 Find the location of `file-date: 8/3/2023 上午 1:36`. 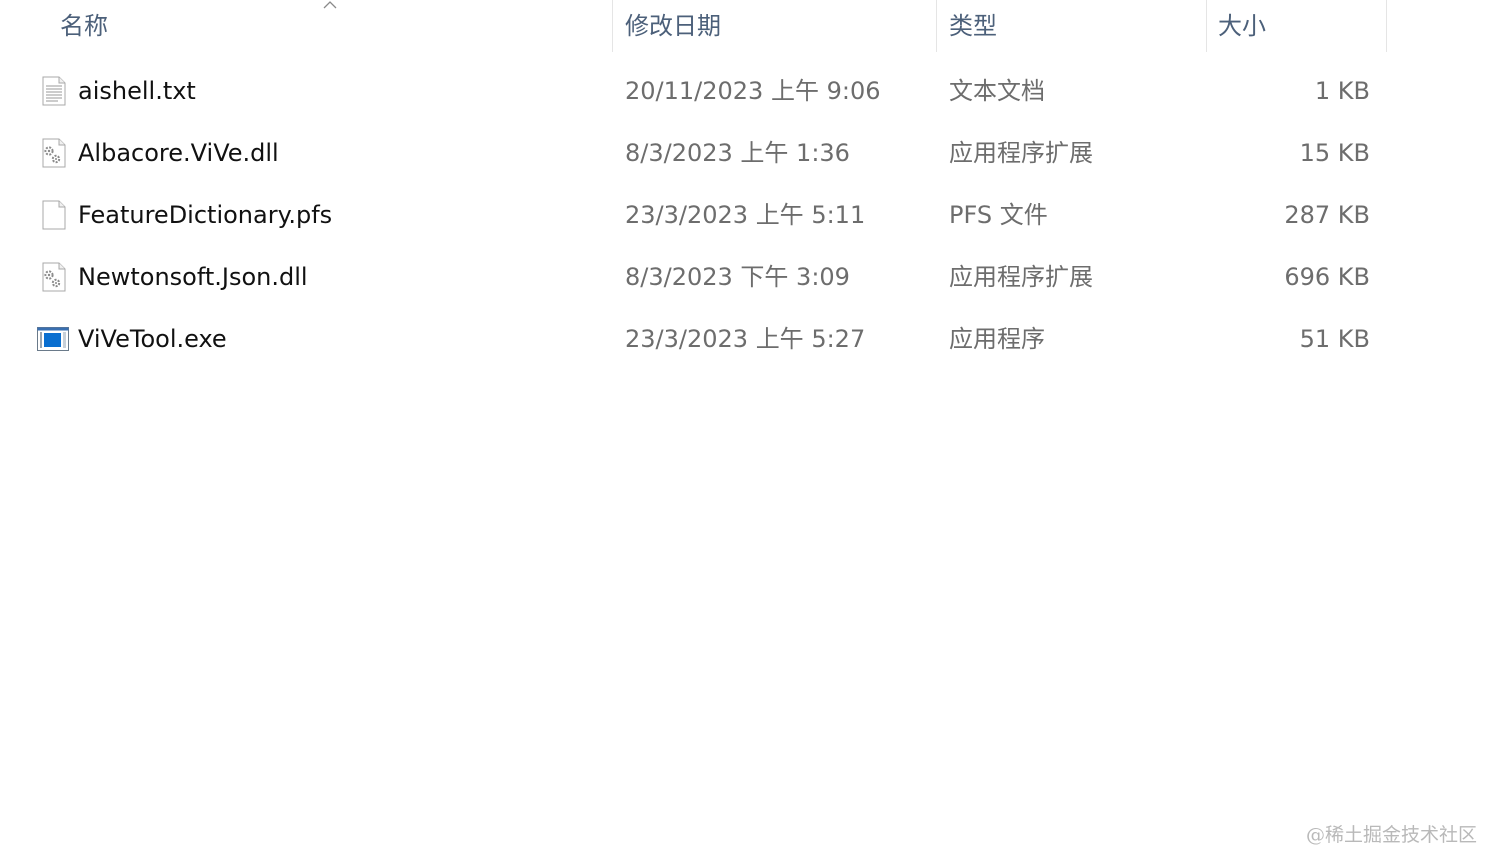

file-date: 8/3/2023 上午 1:36 is located at coordinates (737, 153).